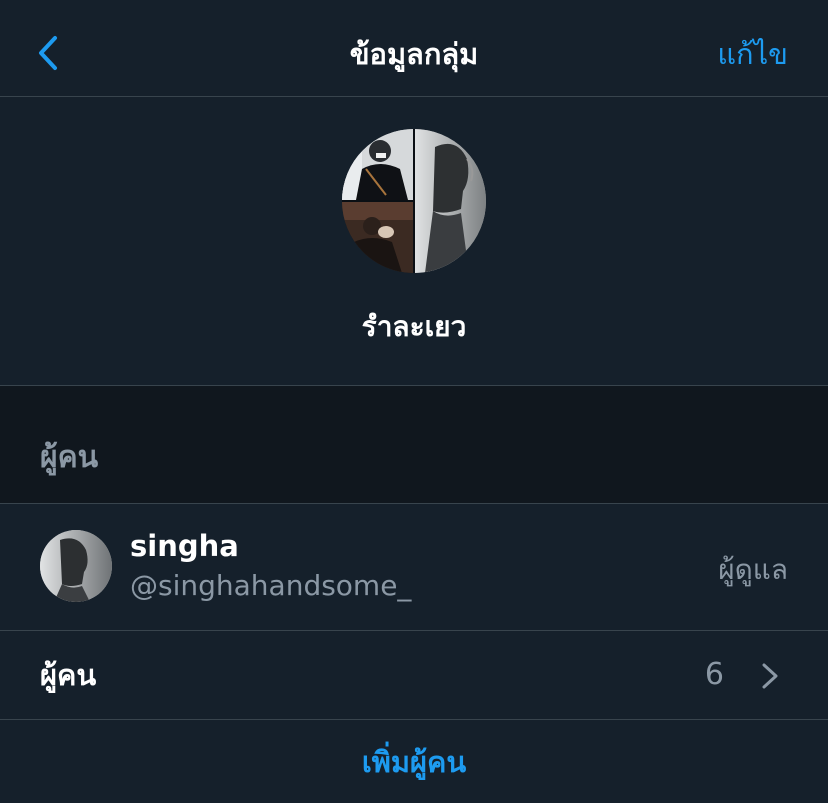 This screenshot has height=803, width=828. I want to click on nav-header: ข้อมูลกลุ่ม แก้ไข, so click(414, 48).